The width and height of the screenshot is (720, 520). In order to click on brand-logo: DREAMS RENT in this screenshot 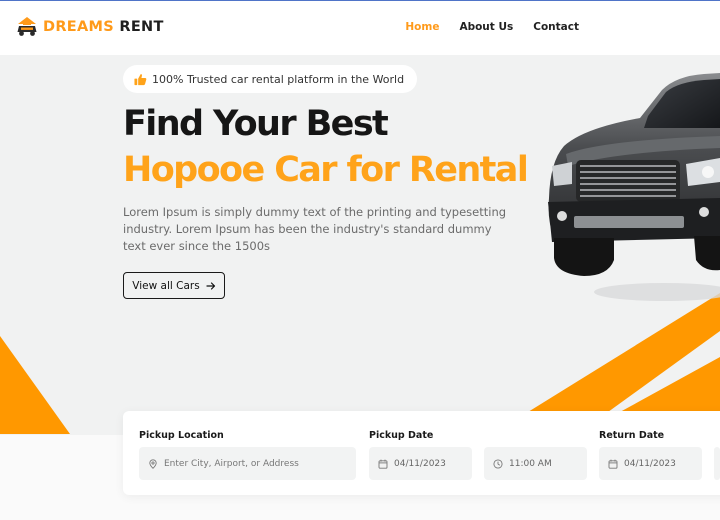, I will do `click(90, 27)`.